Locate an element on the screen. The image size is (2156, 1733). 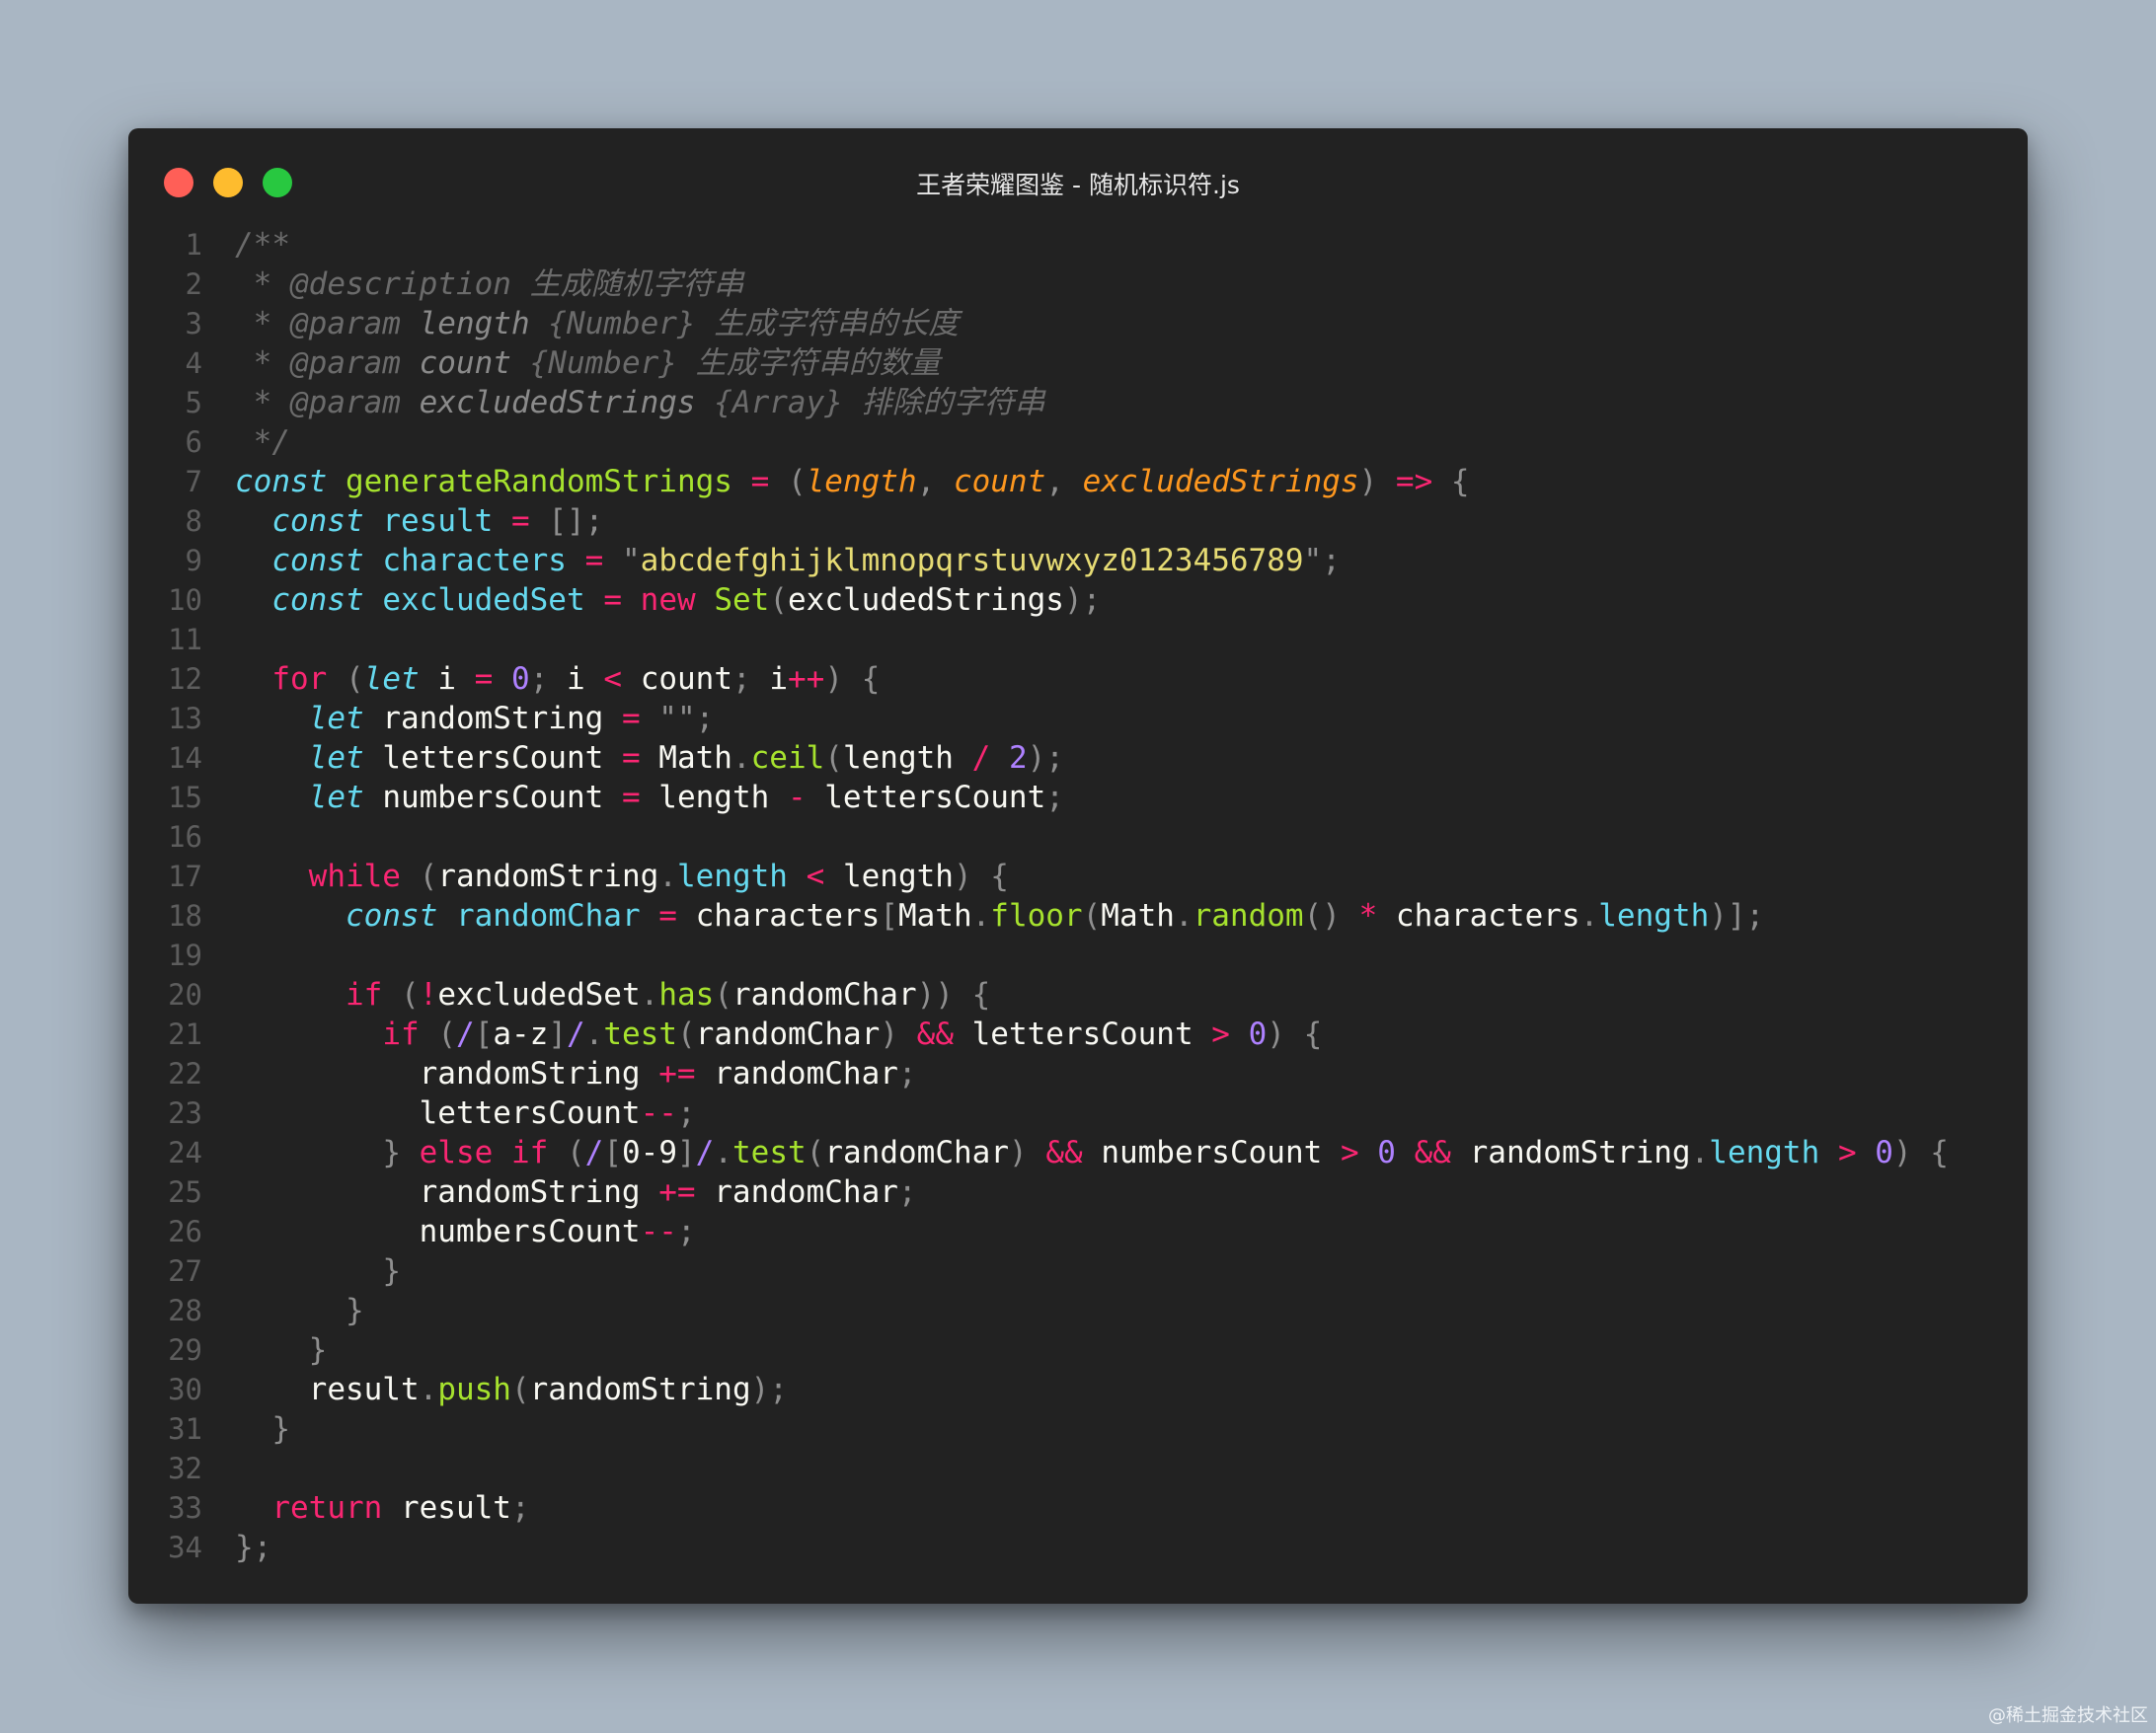
line-number: 17 is located at coordinates (185, 876).